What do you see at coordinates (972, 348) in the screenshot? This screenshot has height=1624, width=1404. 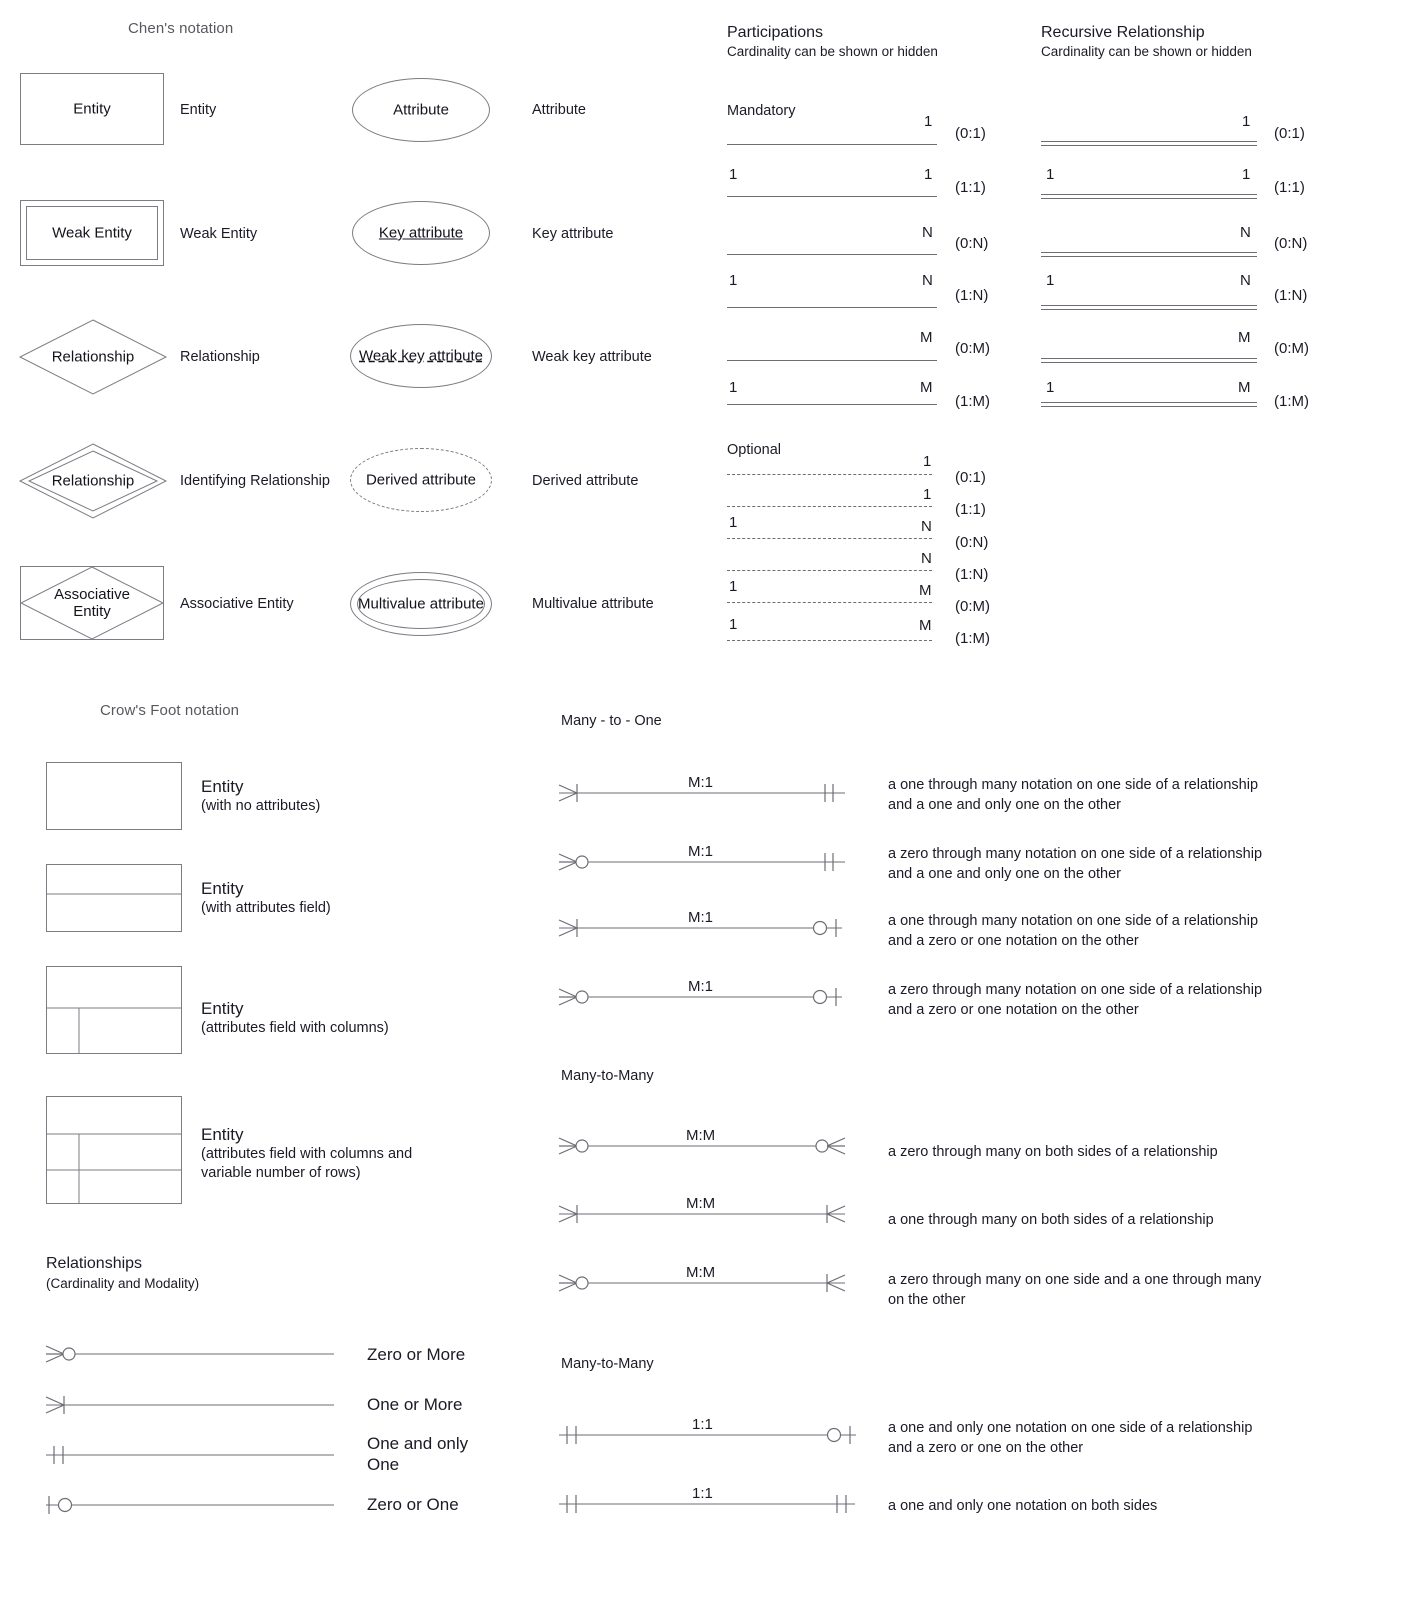 I see `mandatory-cardinality-4: (0:M)` at bounding box center [972, 348].